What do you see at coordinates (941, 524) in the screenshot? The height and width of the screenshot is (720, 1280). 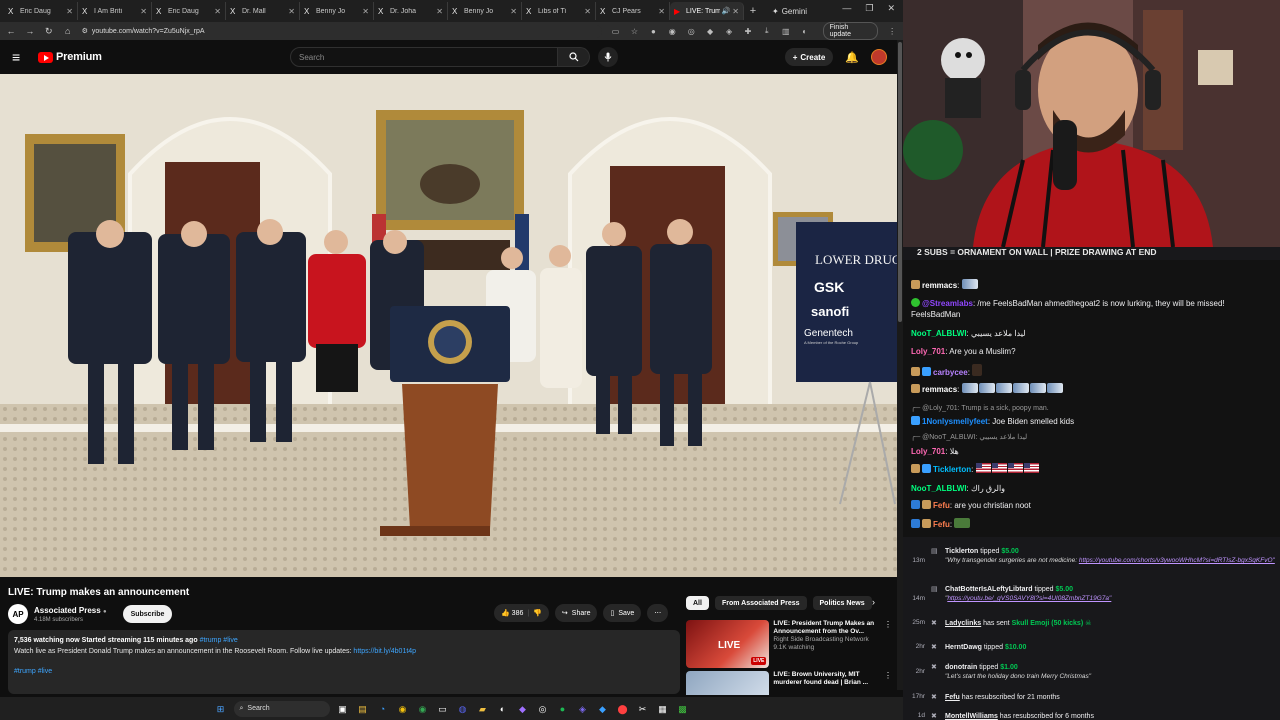 I see `chat-username: Fefu` at bounding box center [941, 524].